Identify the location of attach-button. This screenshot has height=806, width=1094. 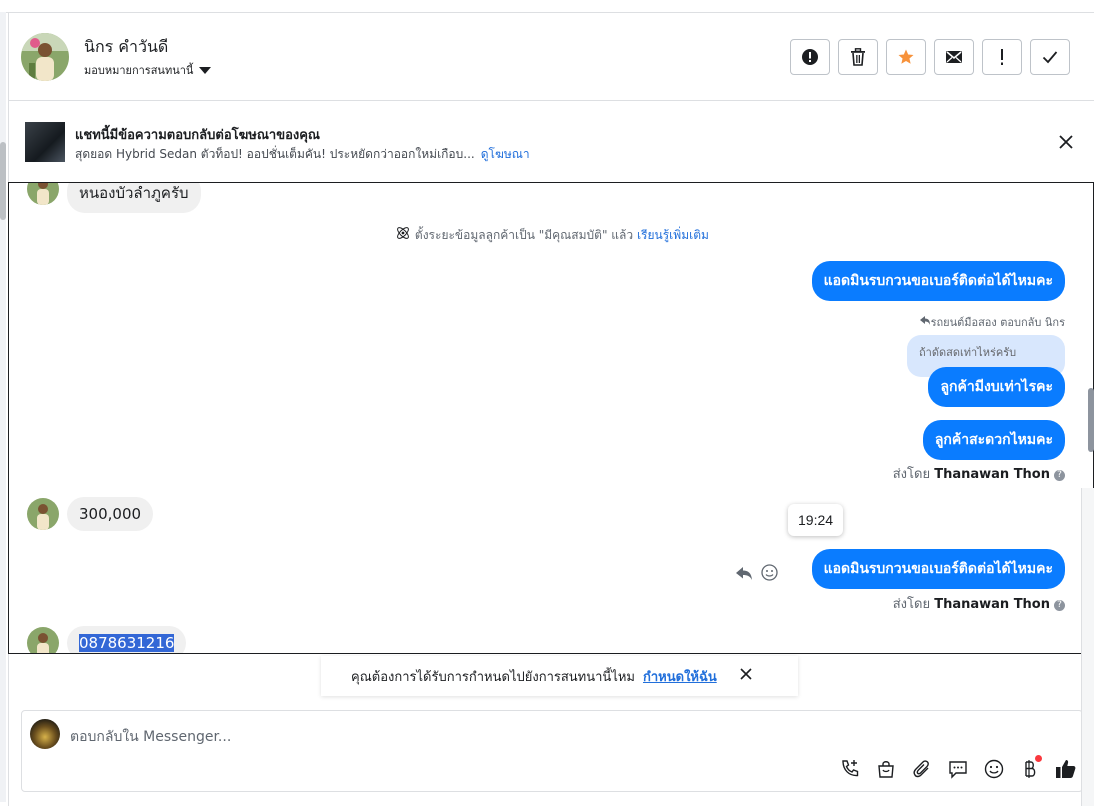
(922, 769).